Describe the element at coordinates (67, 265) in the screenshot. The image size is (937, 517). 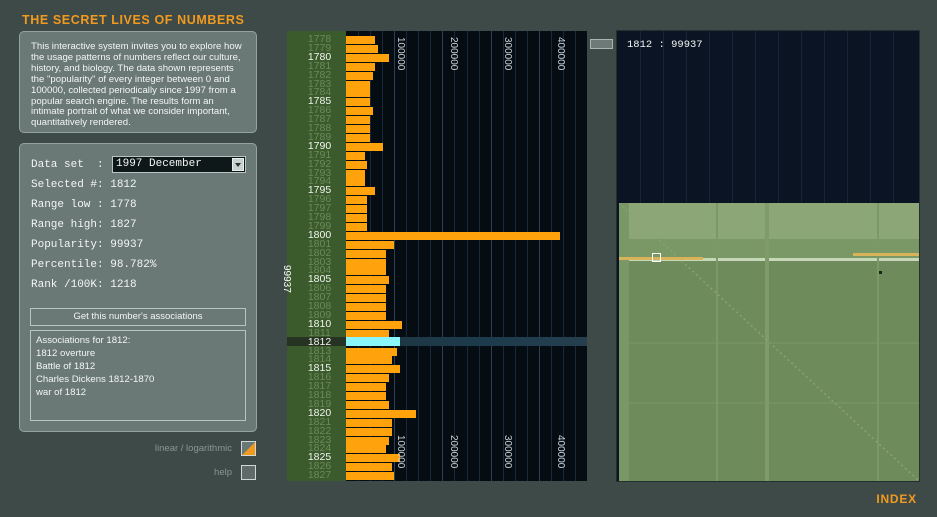
I see `percentile-label: Percentile:` at that location.